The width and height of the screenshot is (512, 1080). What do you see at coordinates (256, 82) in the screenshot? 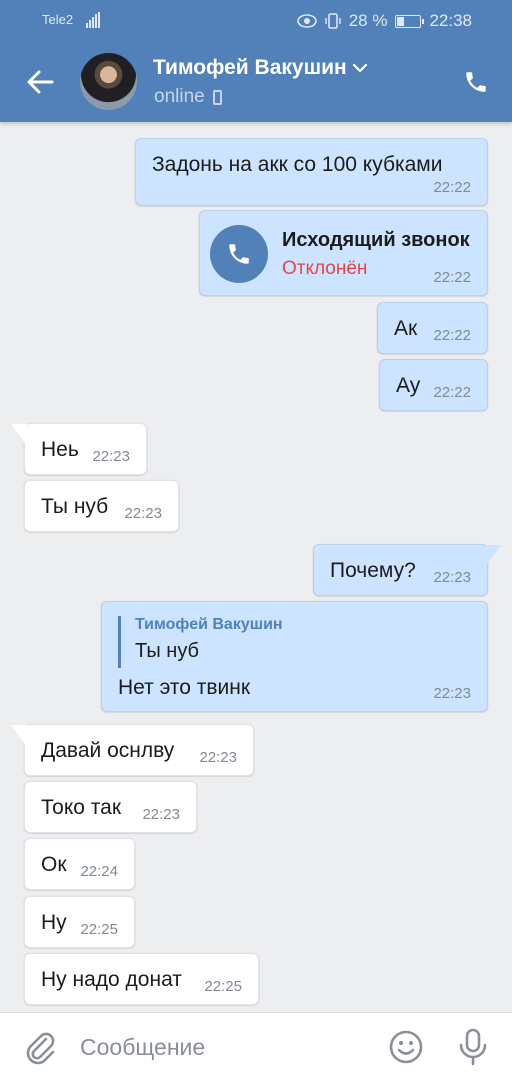
I see `toolbar: Тимофей Вакушин online` at bounding box center [256, 82].